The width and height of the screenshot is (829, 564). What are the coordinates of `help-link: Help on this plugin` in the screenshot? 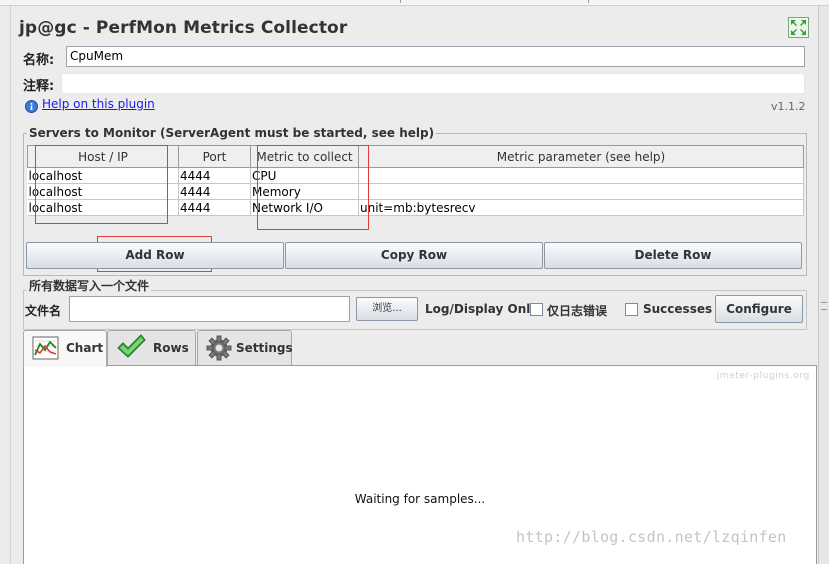 It's located at (98, 104).